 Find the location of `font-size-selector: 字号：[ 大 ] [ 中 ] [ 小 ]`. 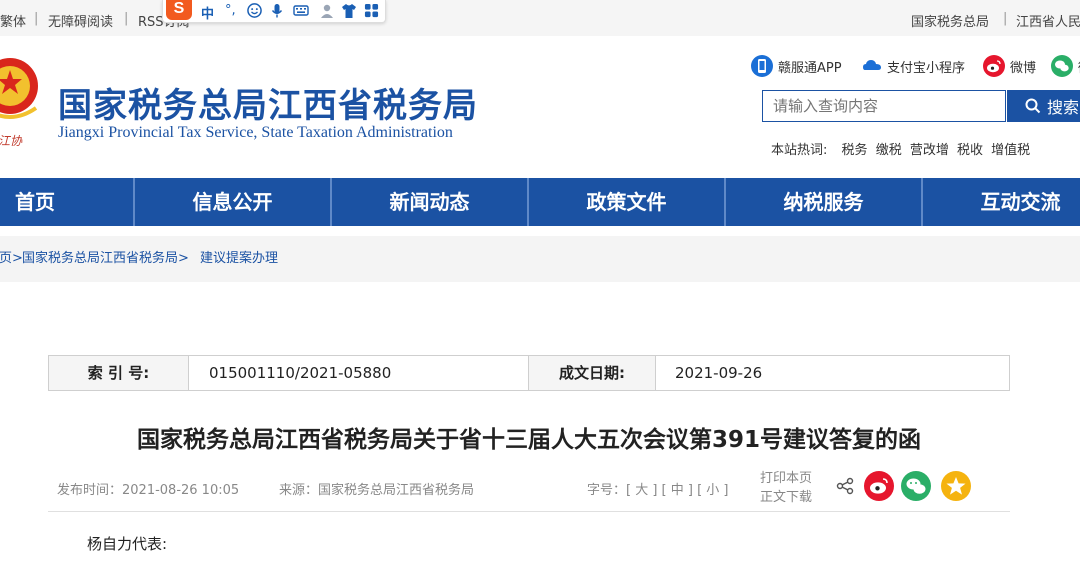

font-size-selector: 字号：[ 大 ] [ 中 ] [ 小 ] is located at coordinates (658, 488).